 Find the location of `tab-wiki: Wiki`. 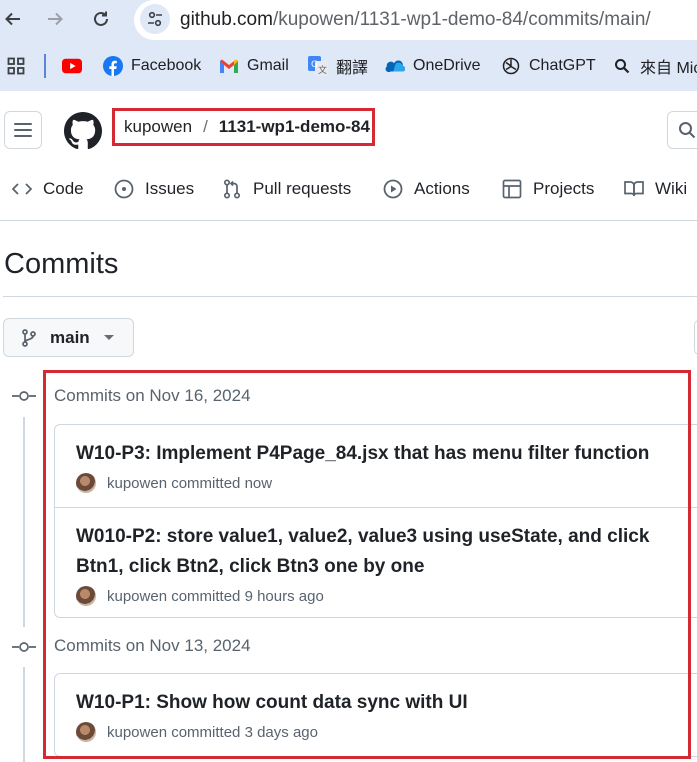

tab-wiki: Wiki is located at coordinates (655, 189).